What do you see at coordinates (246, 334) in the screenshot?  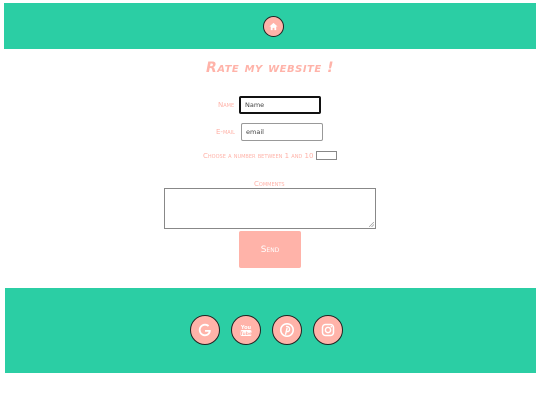 I see `svg-text: Tube` at bounding box center [246, 334].